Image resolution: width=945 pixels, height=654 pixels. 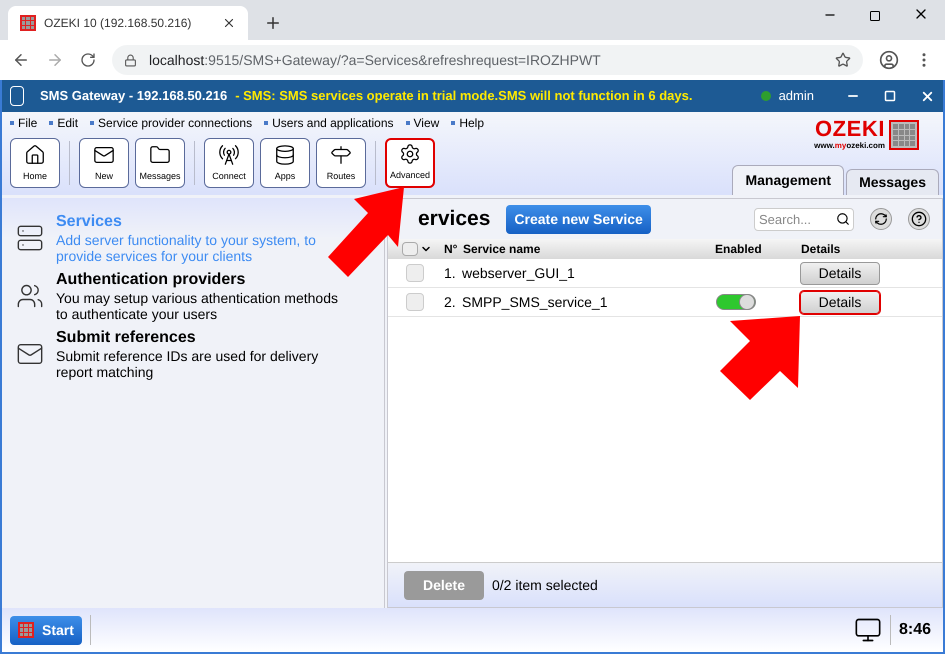 I want to click on view-tab: Messages, so click(x=892, y=182).